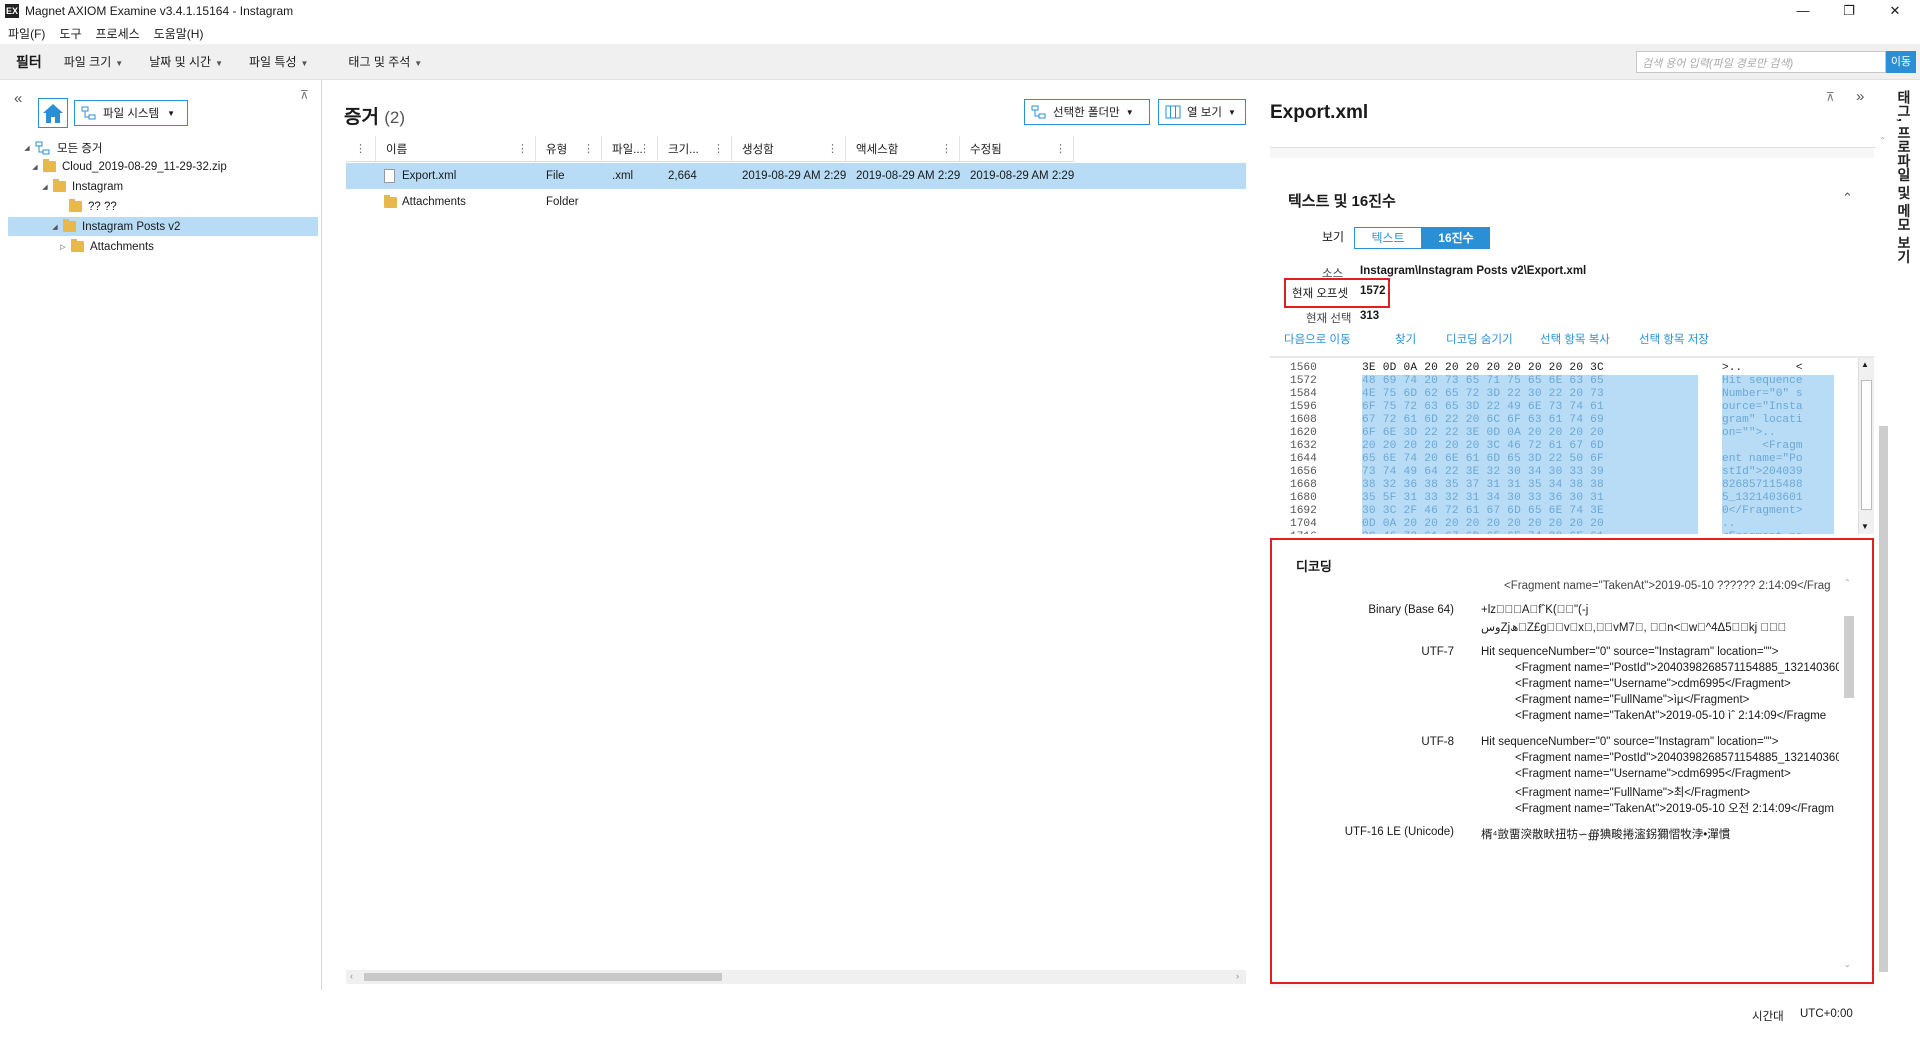 The width and height of the screenshot is (1920, 1040). Describe the element at coordinates (1865, 526) in the screenshot. I see `scroll-down-icon: ▼` at that location.